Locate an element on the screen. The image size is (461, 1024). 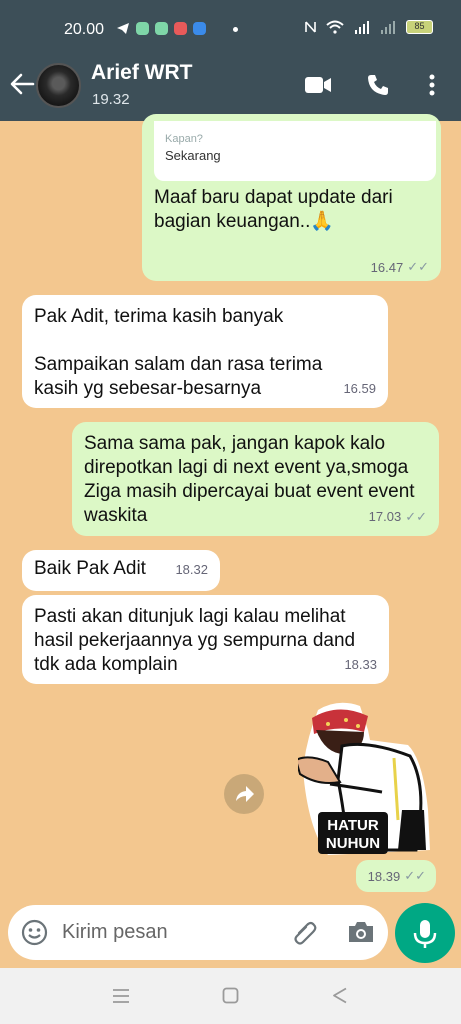
forward-arrow-icon is located at coordinates (245, 794).